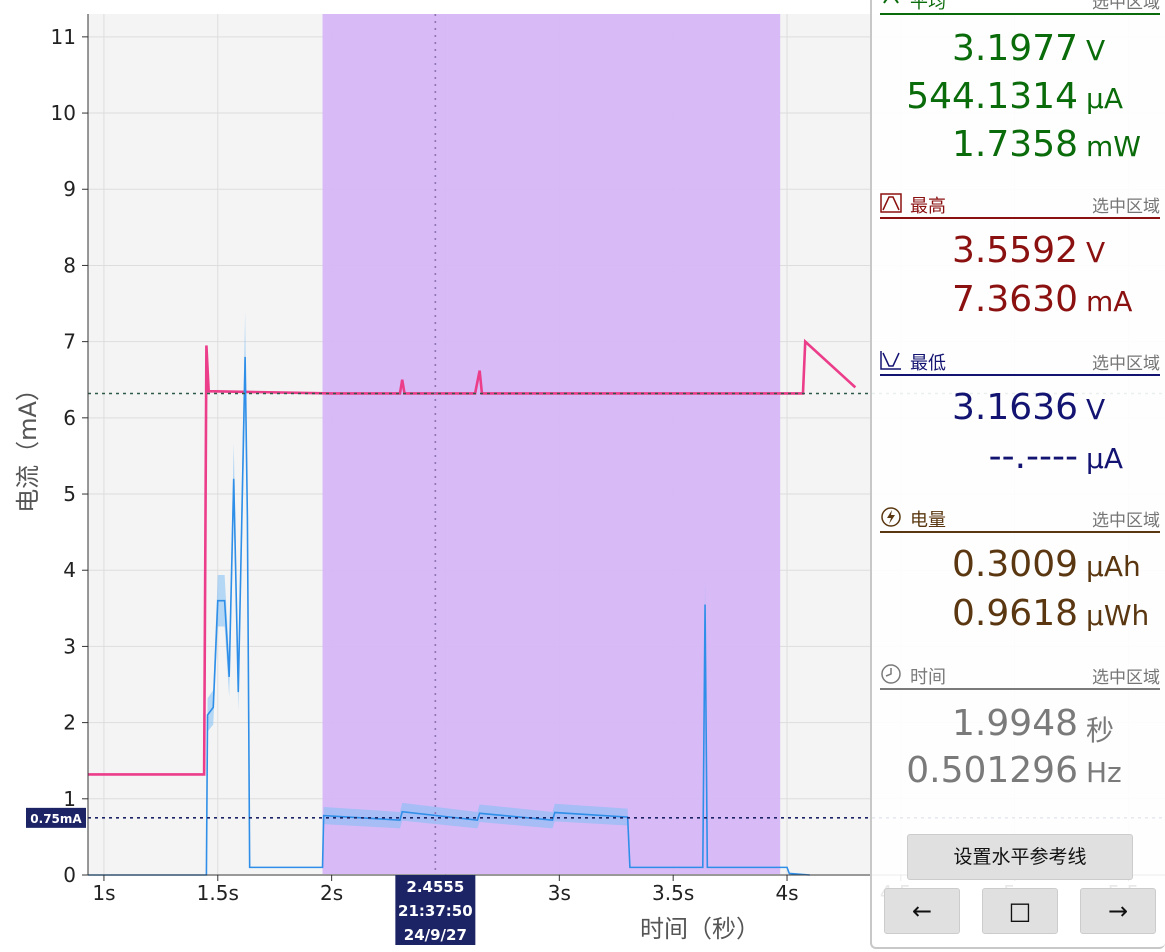 Image resolution: width=1165 pixels, height=952 pixels. I want to click on avg-current-value: 544.1314, so click(992, 96).